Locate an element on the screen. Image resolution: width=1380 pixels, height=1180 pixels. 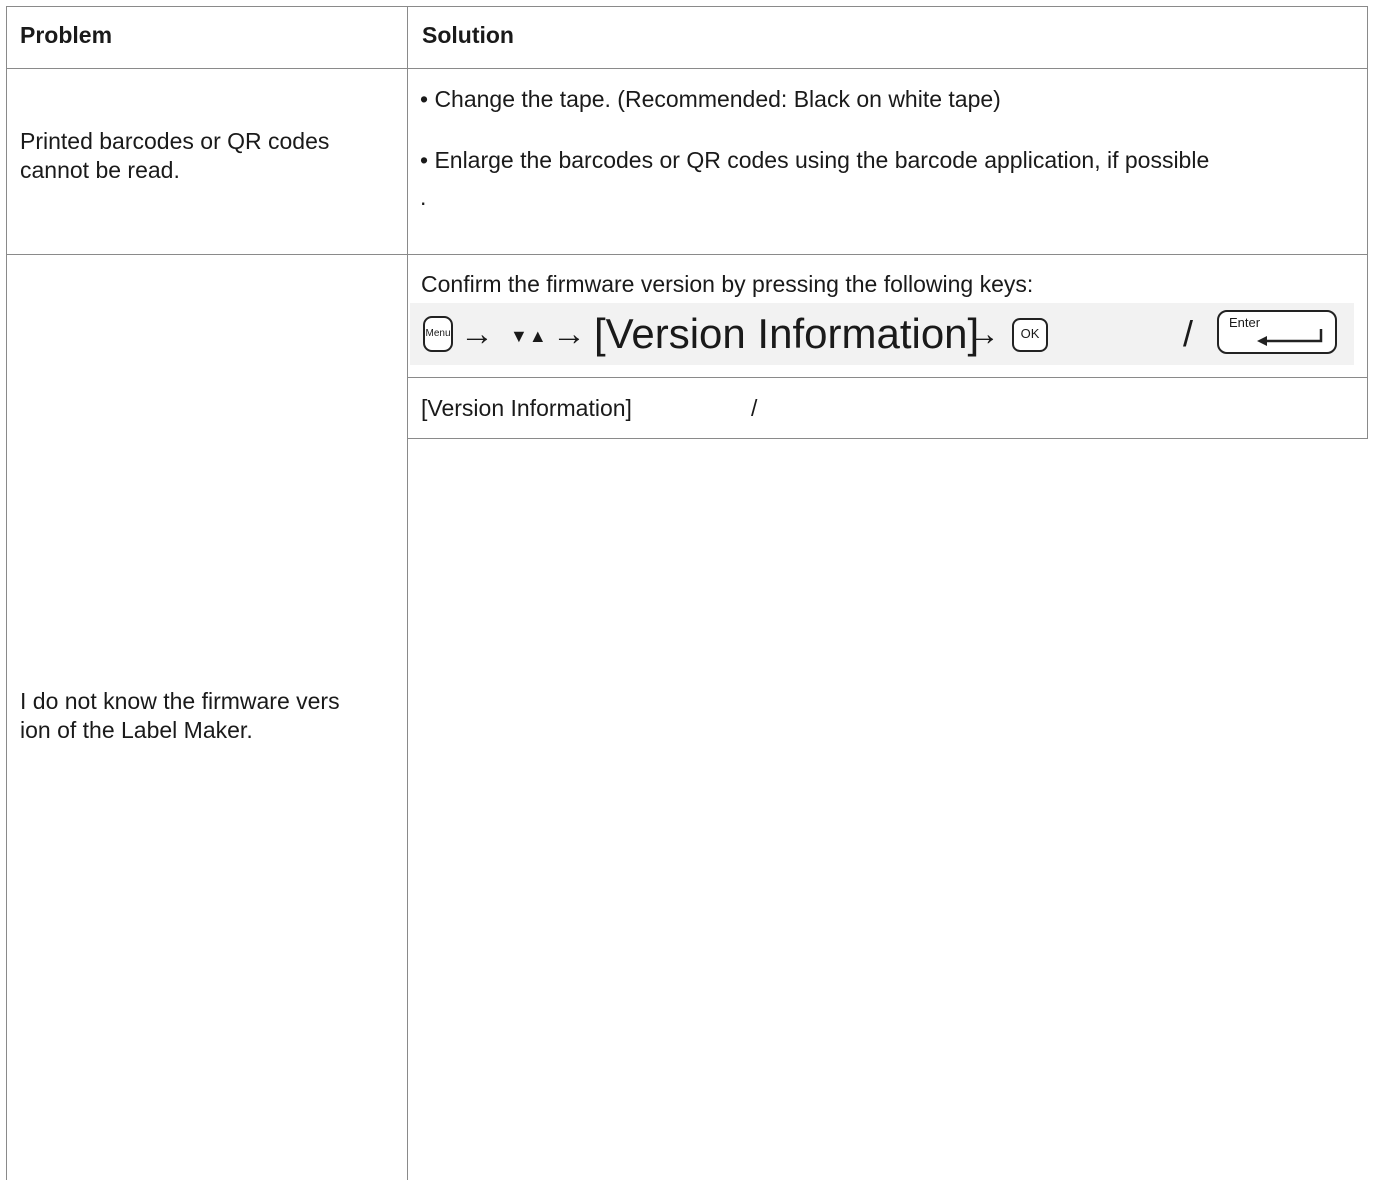
subrow-bottom-border is located at coordinates (887, 438).